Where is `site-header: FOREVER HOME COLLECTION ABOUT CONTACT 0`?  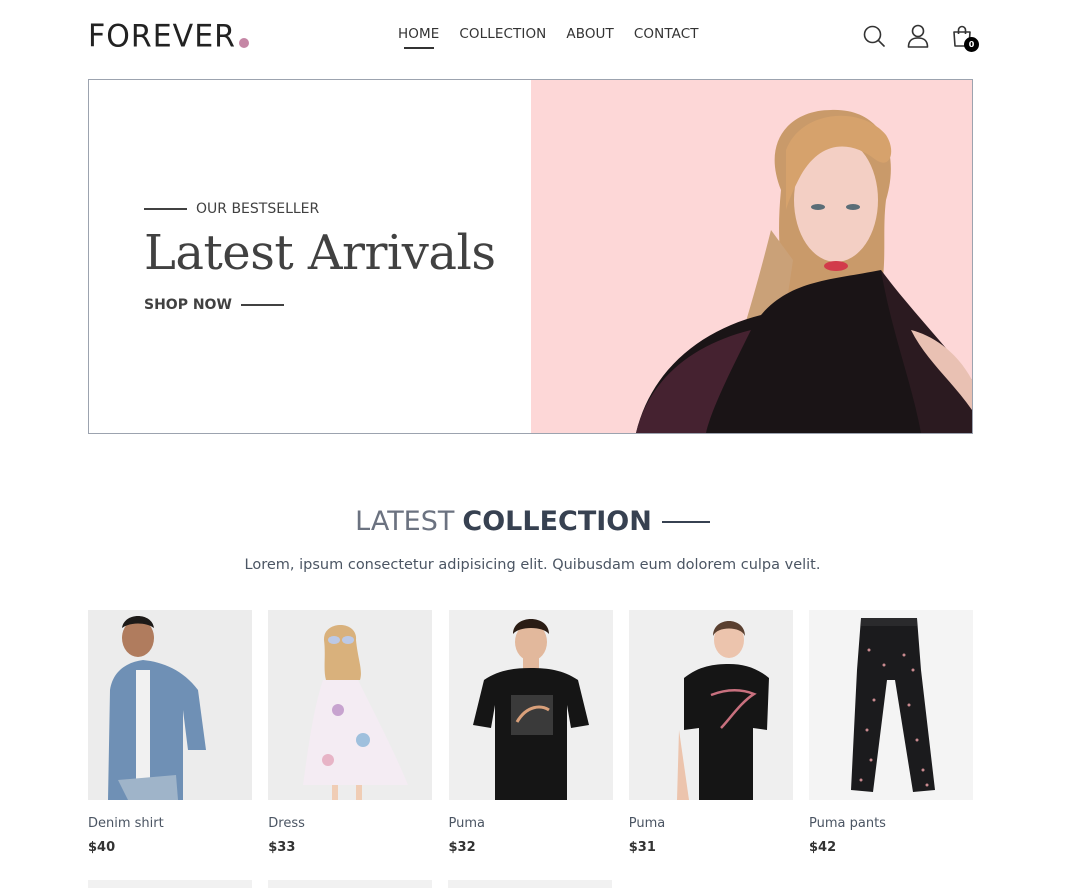
site-header: FOREVER HOME COLLECTION ABOUT CONTACT 0 is located at coordinates (533, 40).